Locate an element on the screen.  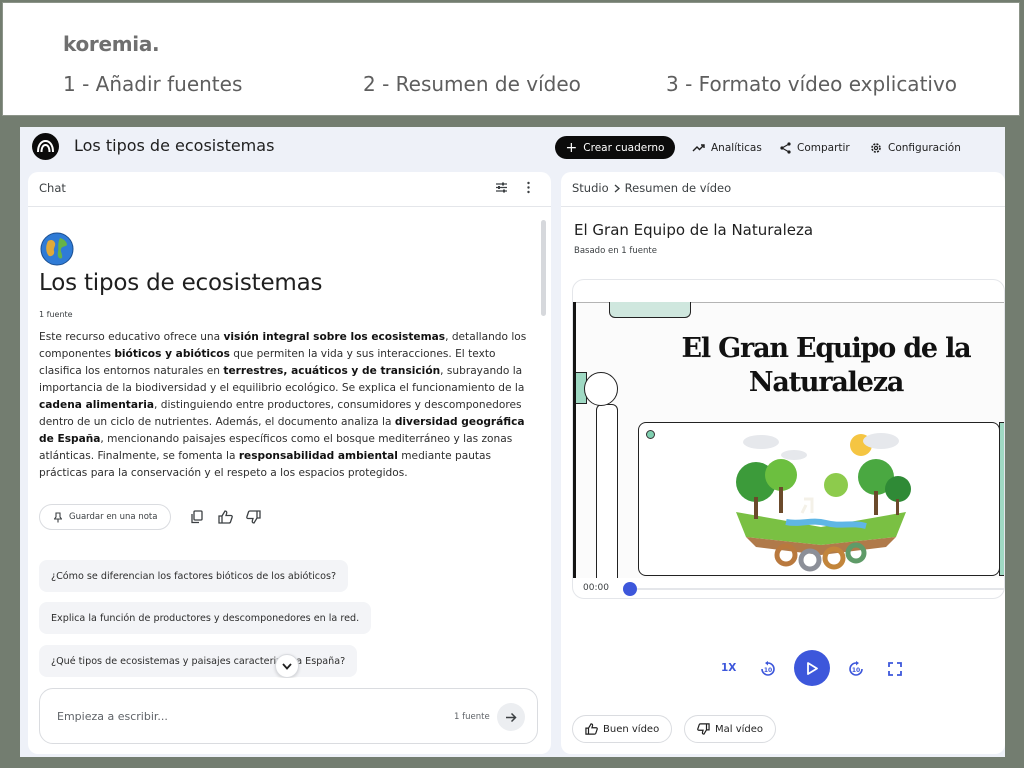
rewind-10-icon: 10 is located at coordinates (768, 669).